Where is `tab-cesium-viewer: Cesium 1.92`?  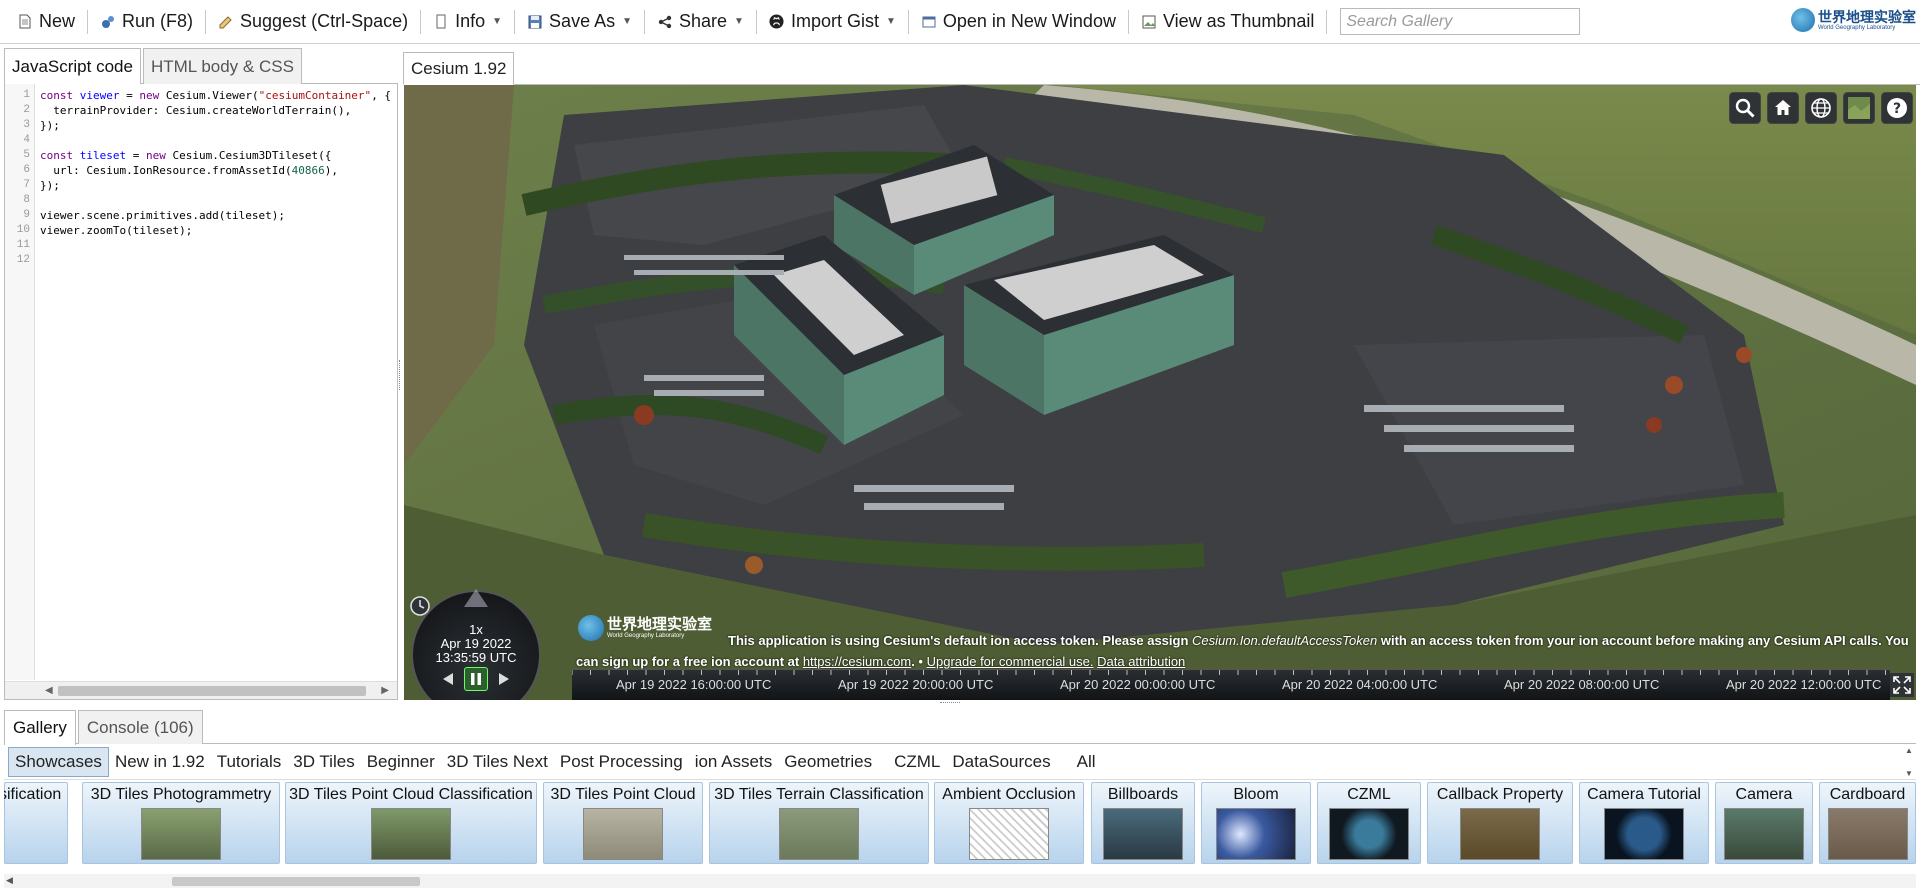 tab-cesium-viewer: Cesium 1.92 is located at coordinates (459, 68).